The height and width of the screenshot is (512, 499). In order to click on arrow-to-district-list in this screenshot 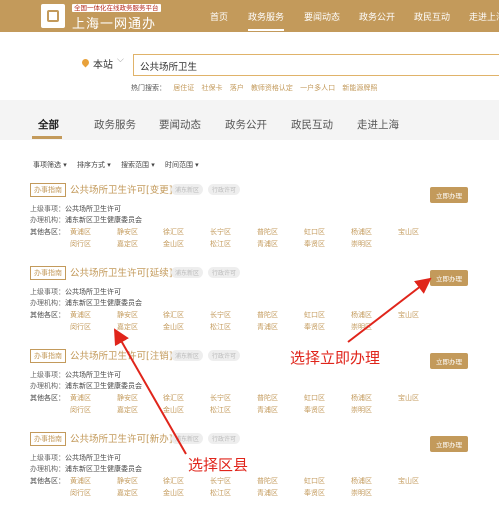, I will do `click(150, 391)`.